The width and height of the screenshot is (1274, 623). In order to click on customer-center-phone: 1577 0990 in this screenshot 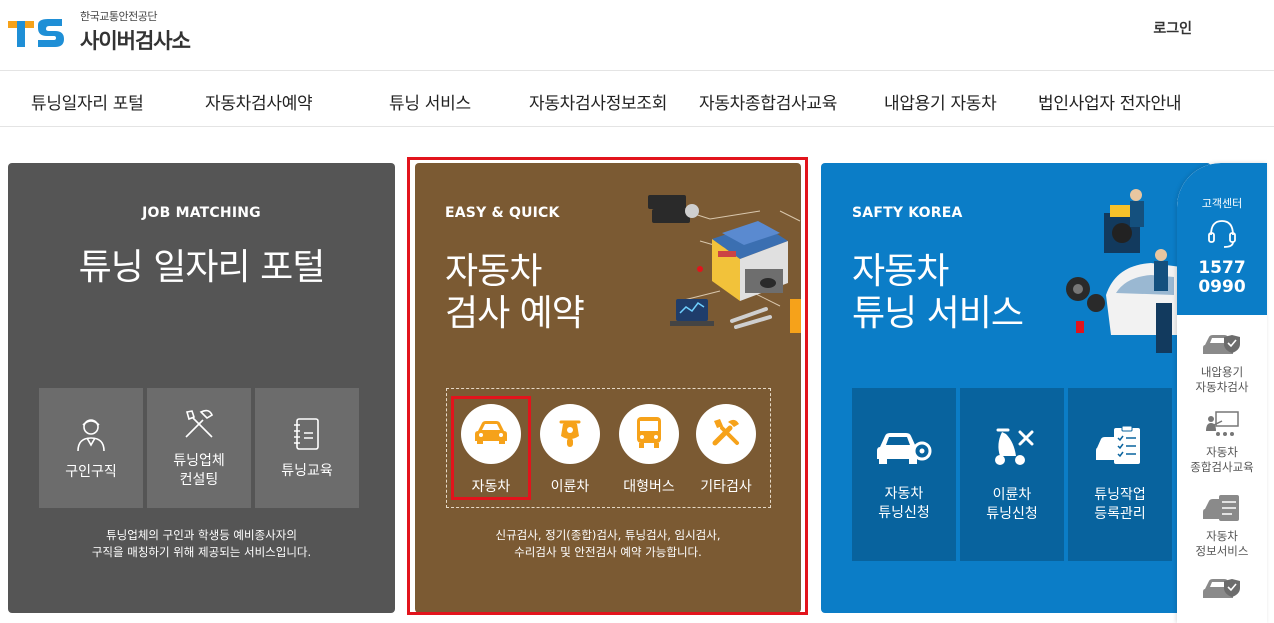, I will do `click(1222, 278)`.